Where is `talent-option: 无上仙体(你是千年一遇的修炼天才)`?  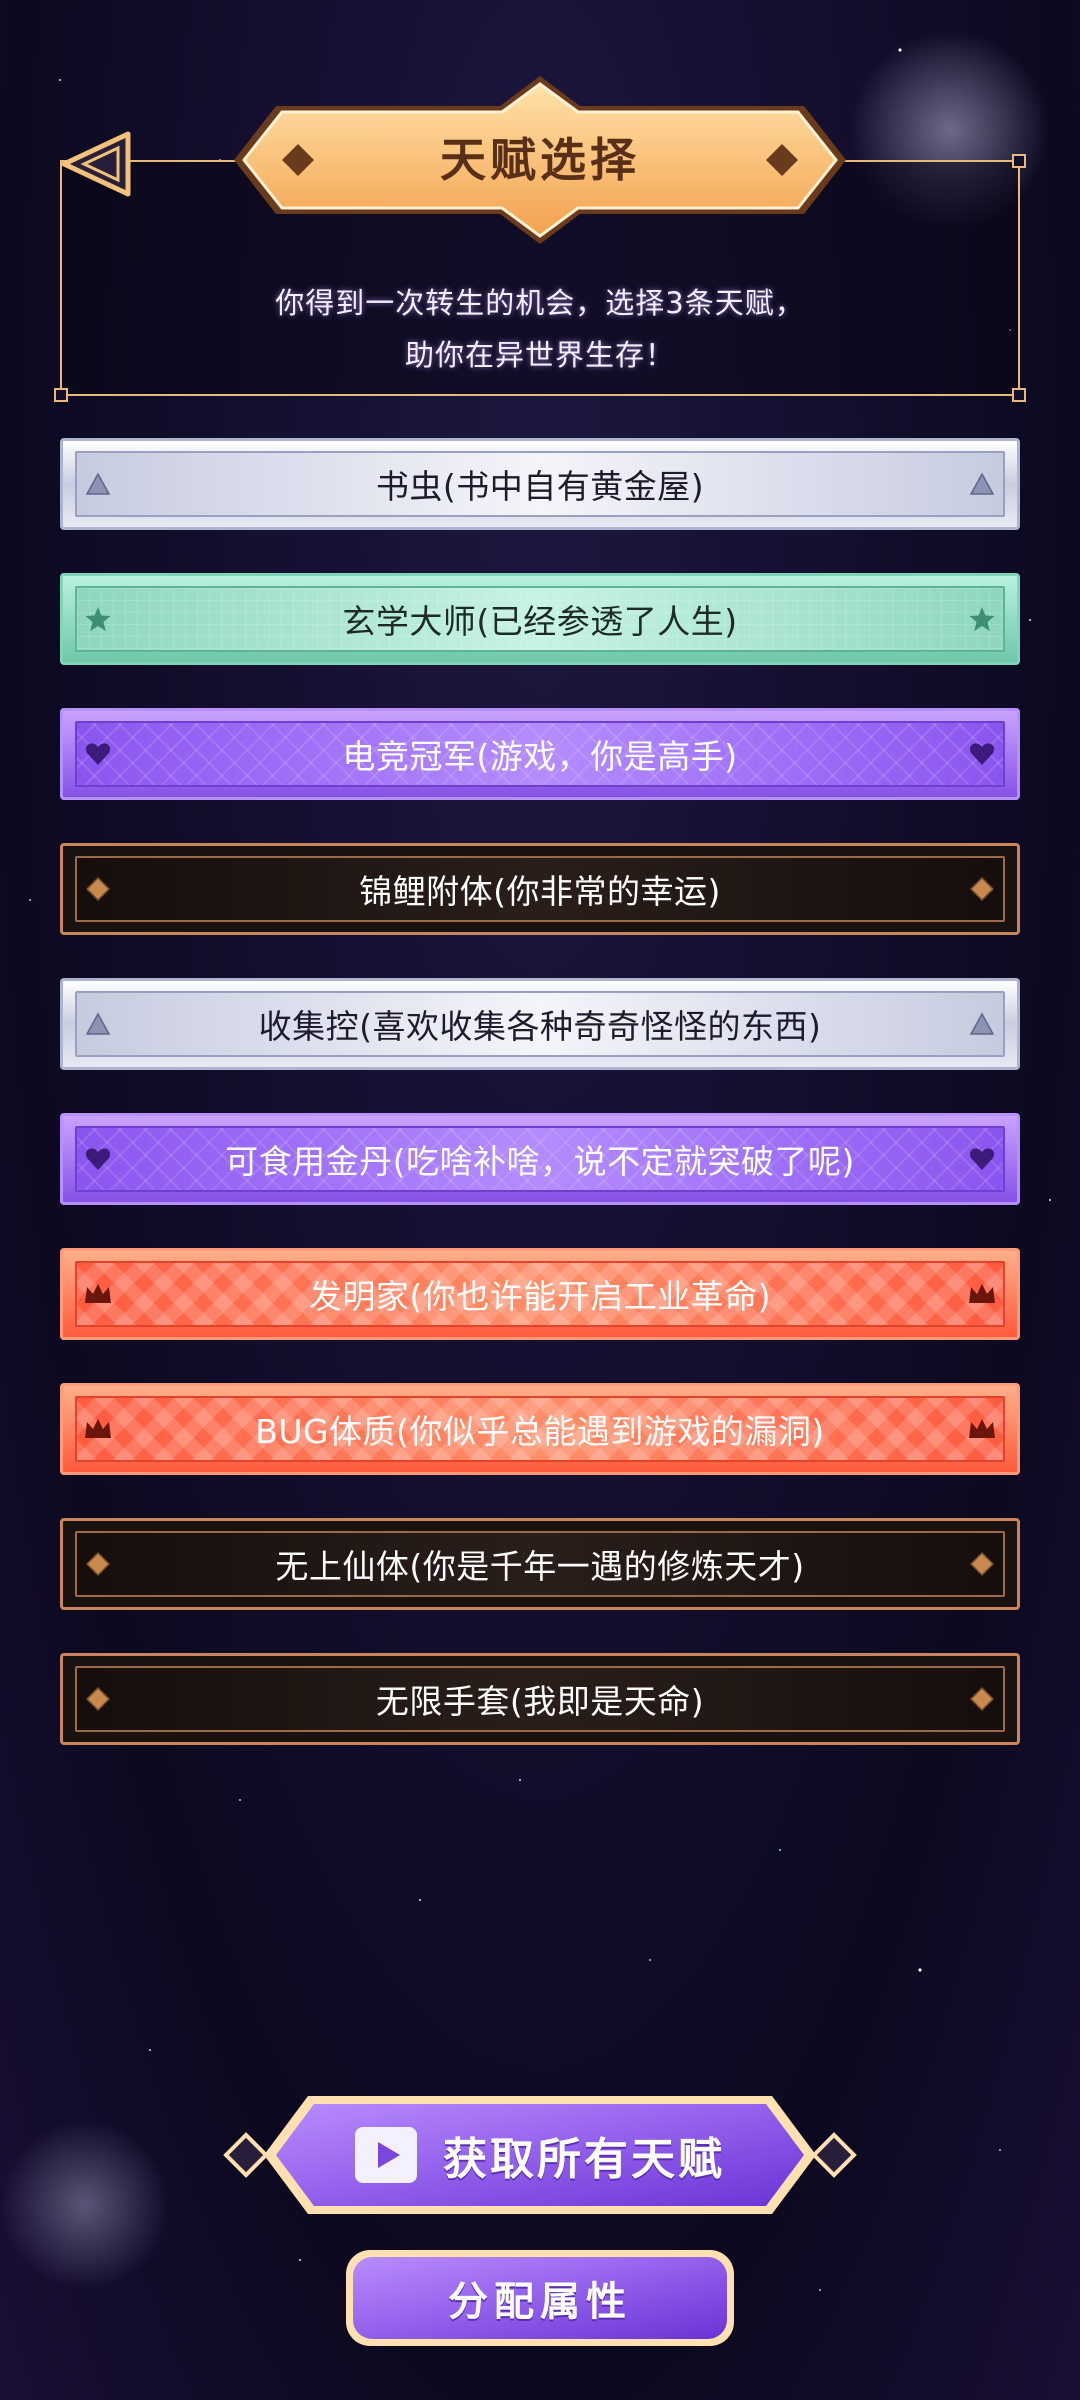 talent-option: 无上仙体(你是千年一遇的修炼天才) is located at coordinates (540, 1564).